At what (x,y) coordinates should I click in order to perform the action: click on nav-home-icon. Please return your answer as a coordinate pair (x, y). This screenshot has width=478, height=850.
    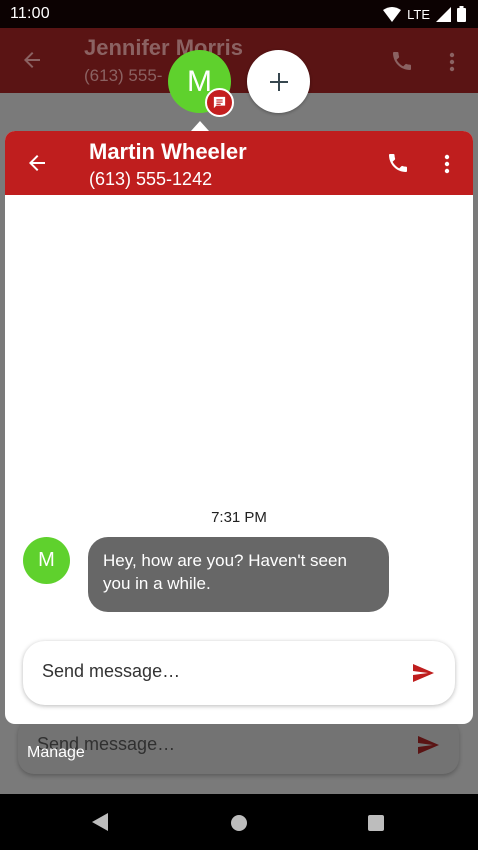
    Looking at the image, I should click on (239, 823).